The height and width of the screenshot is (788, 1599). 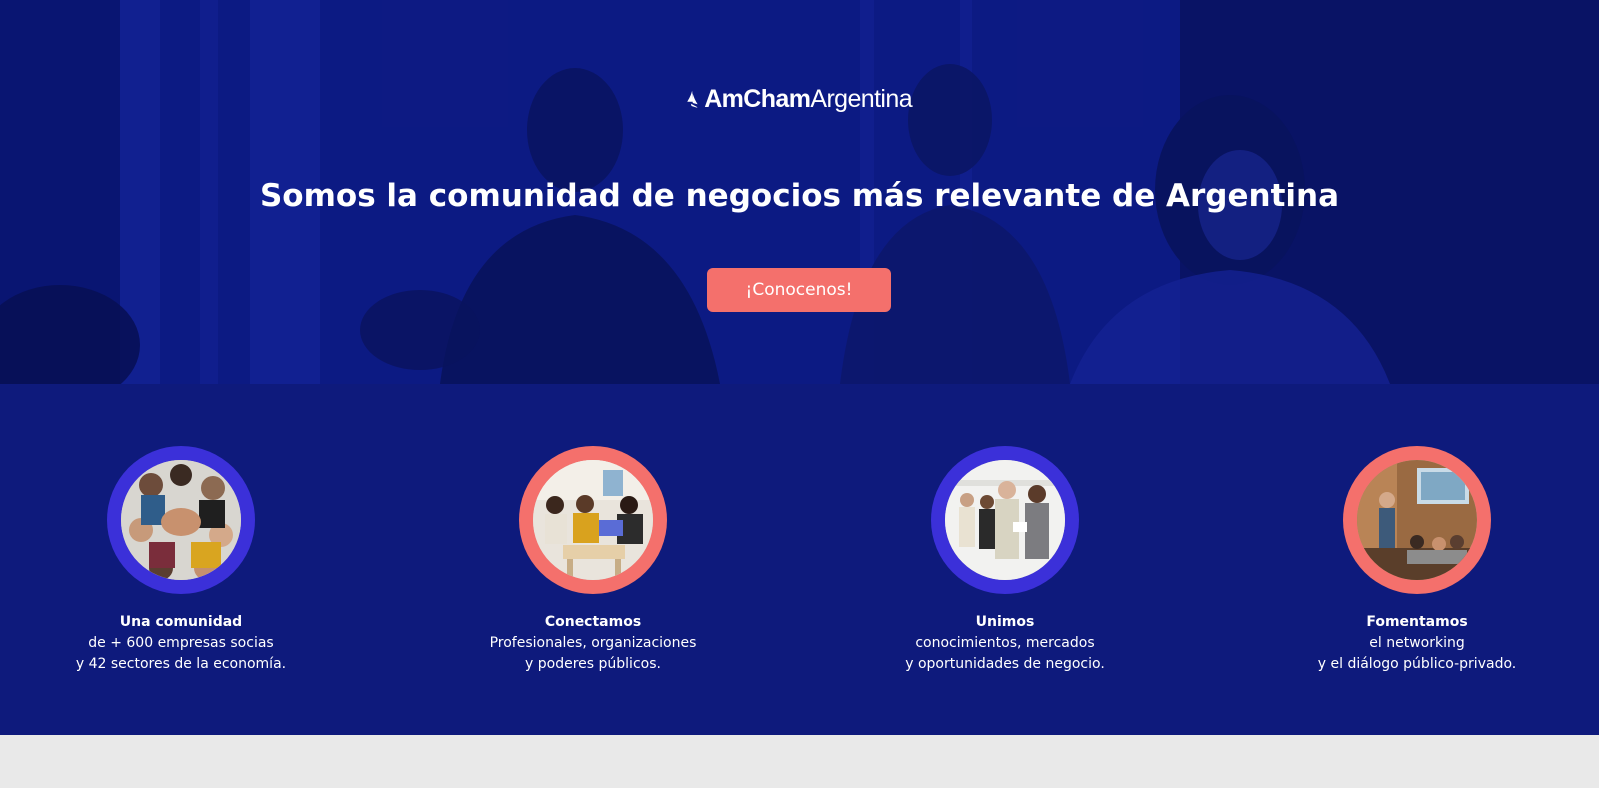 What do you see at coordinates (550, 196) in the screenshot?
I see `headline-strong: Somos la comunidad de negocios` at bounding box center [550, 196].